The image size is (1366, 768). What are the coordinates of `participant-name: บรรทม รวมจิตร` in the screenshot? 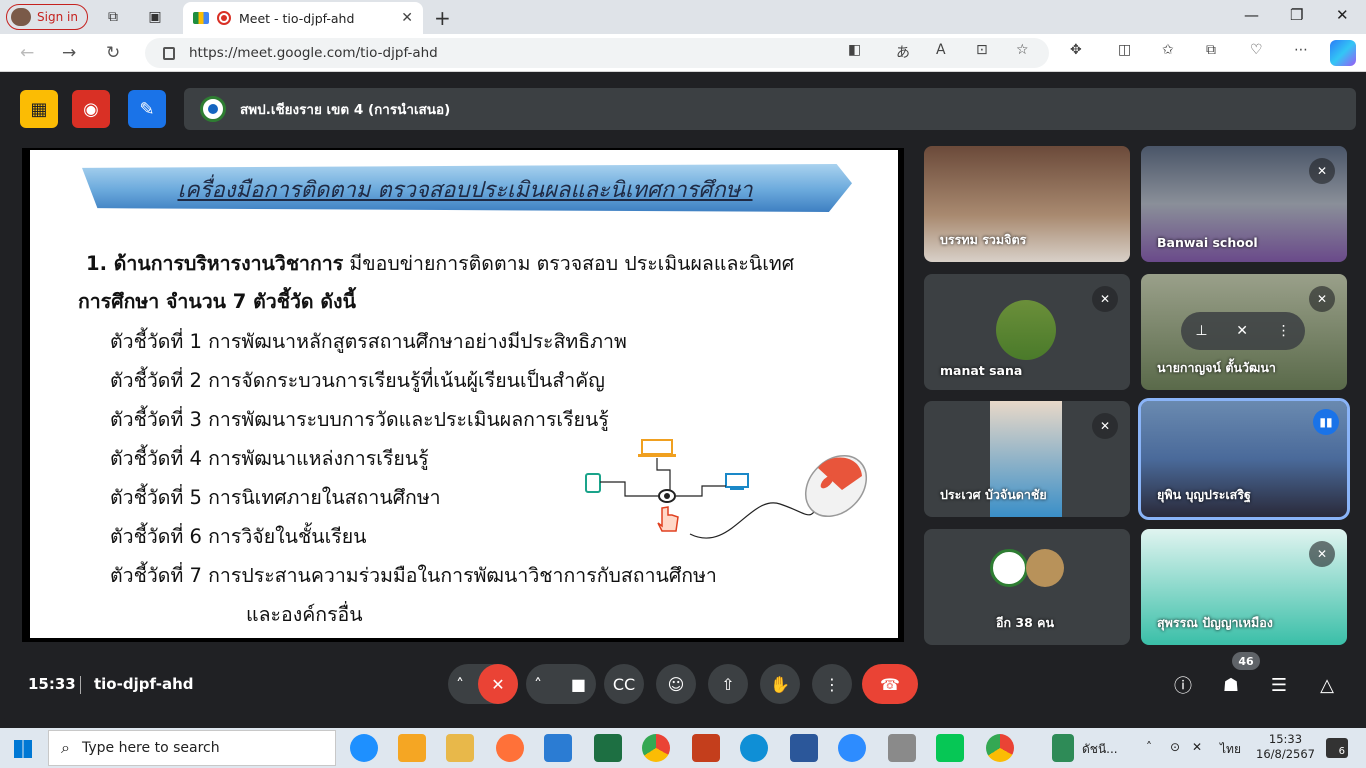 It's located at (983, 239).